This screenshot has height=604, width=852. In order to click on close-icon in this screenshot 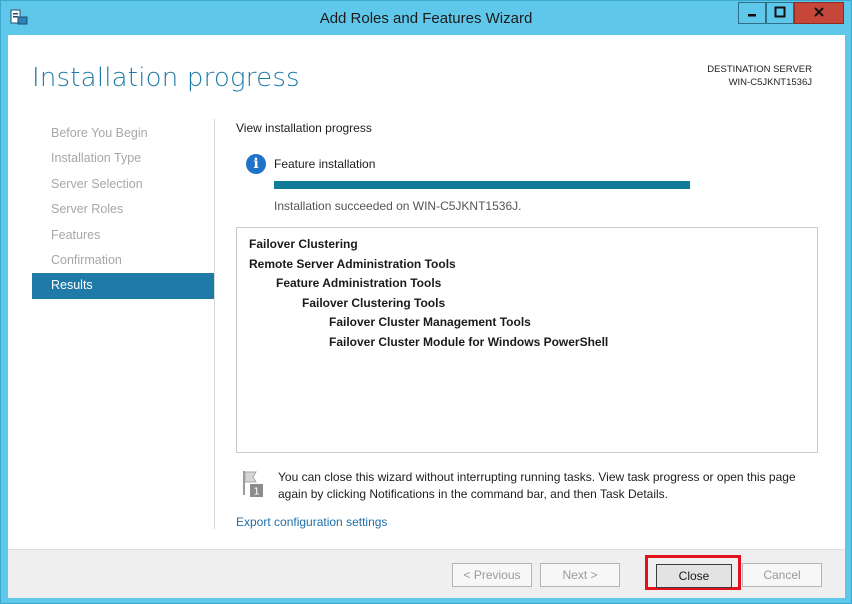, I will do `click(819, 13)`.